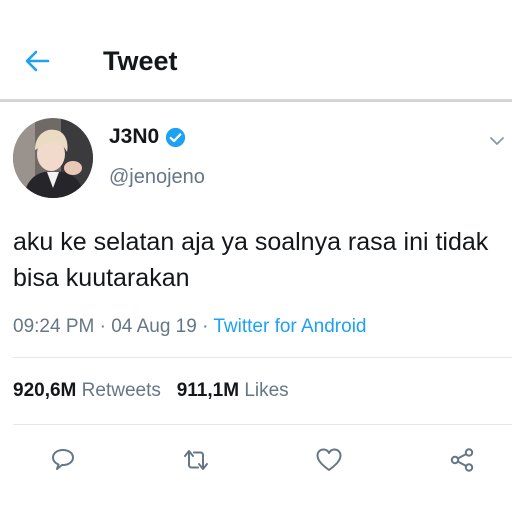 The width and height of the screenshot is (512, 512). Describe the element at coordinates (208, 390) in the screenshot. I see `likes-count: 911,1M` at that location.